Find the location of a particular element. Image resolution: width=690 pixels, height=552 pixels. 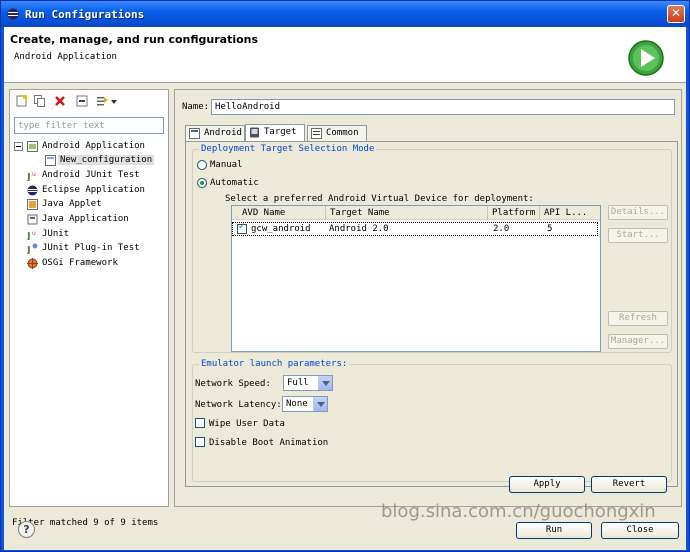

manual-radio is located at coordinates (202, 165).